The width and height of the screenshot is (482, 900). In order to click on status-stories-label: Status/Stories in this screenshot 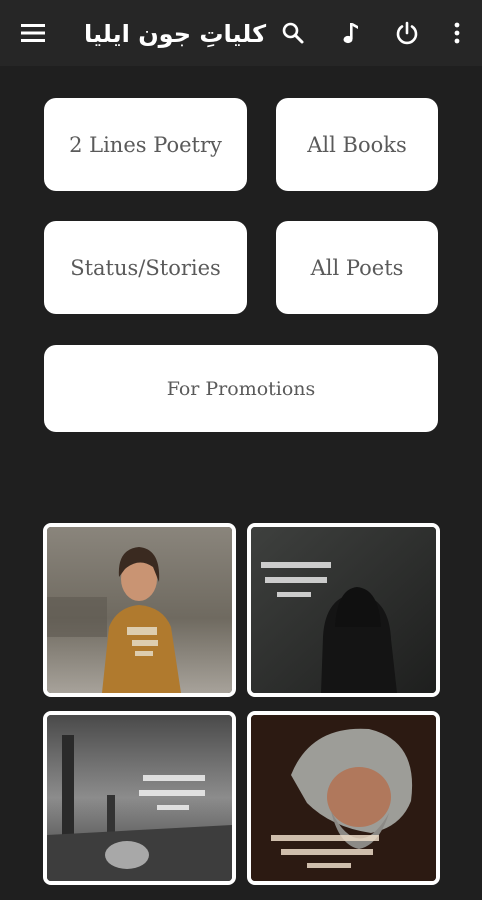, I will do `click(145, 267)`.